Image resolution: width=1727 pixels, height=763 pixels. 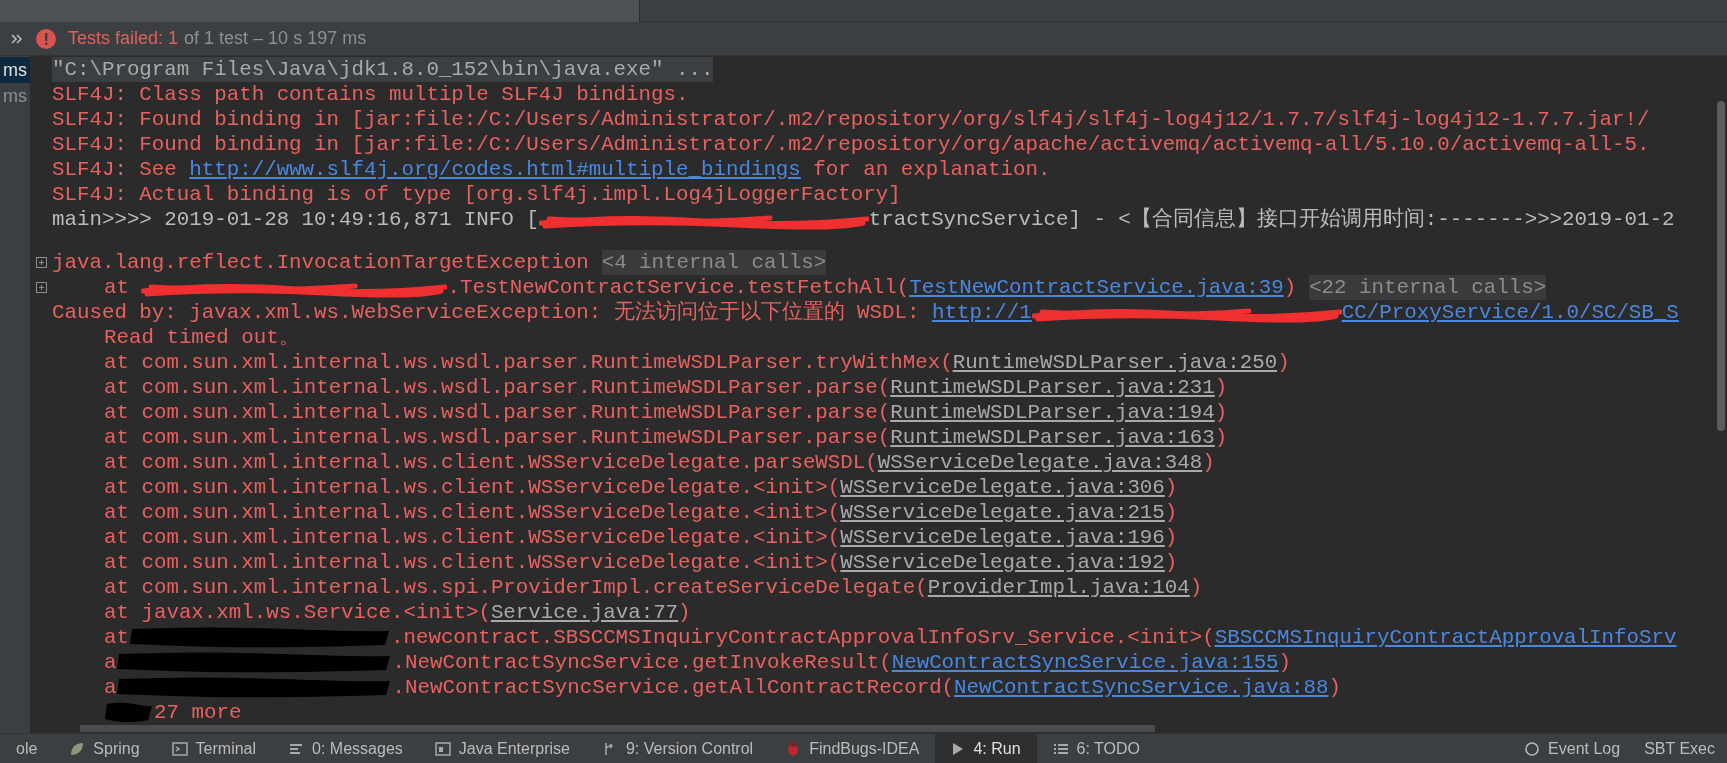 I want to click on link: CC/ProxyService/1.0/SC/SB_S, so click(x=1510, y=312).